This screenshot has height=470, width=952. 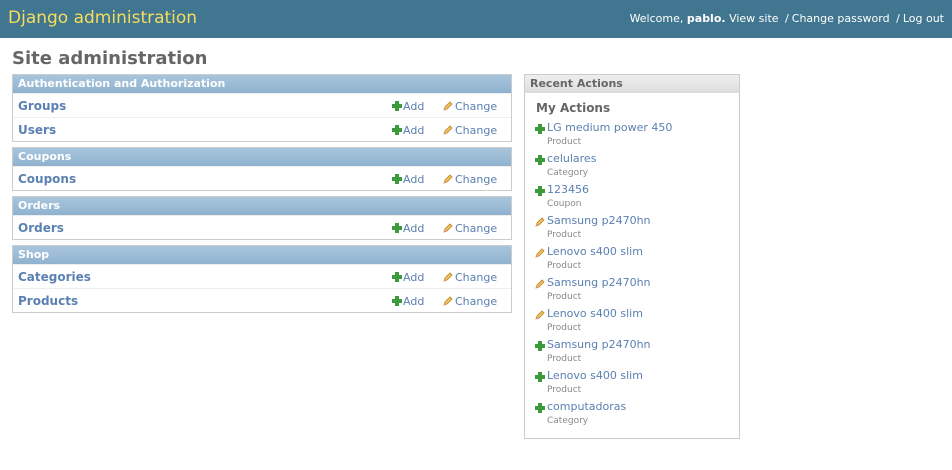 What do you see at coordinates (262, 178) in the screenshot?
I see `table-row: Coupons Add Change` at bounding box center [262, 178].